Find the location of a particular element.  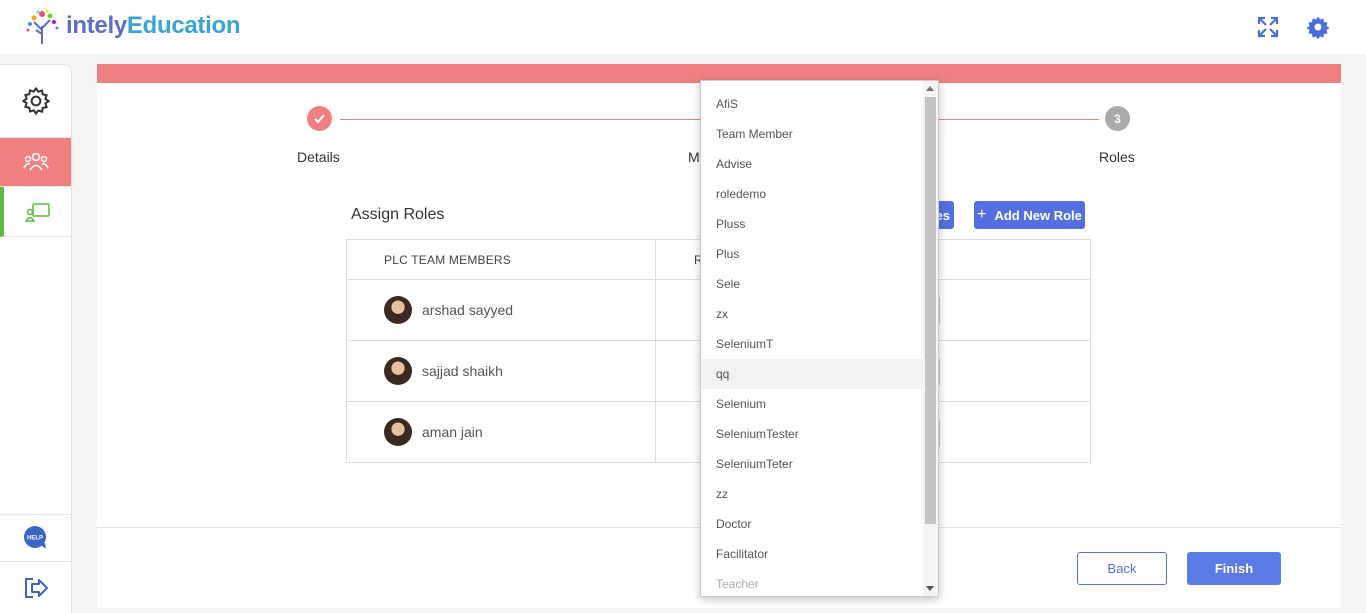

dropdown-option: Pluss is located at coordinates (812, 224).